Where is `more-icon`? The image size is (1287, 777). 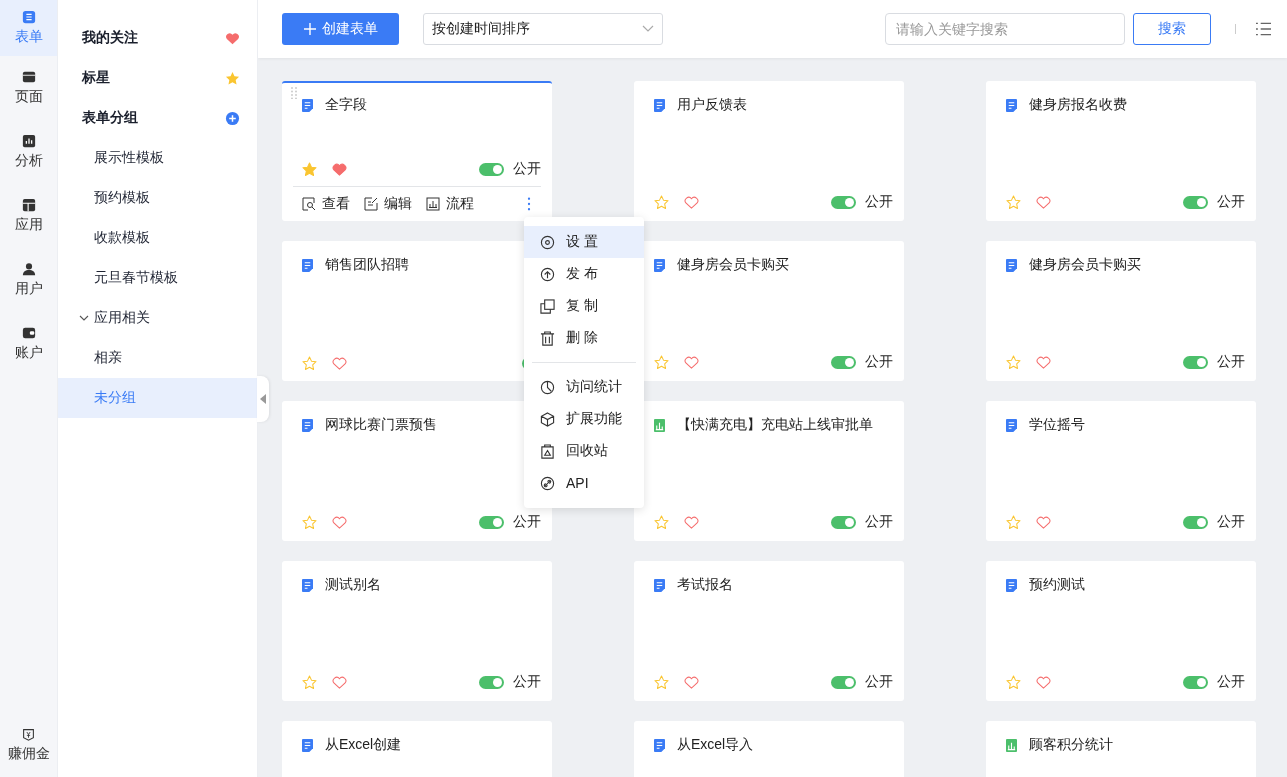 more-icon is located at coordinates (529, 204).